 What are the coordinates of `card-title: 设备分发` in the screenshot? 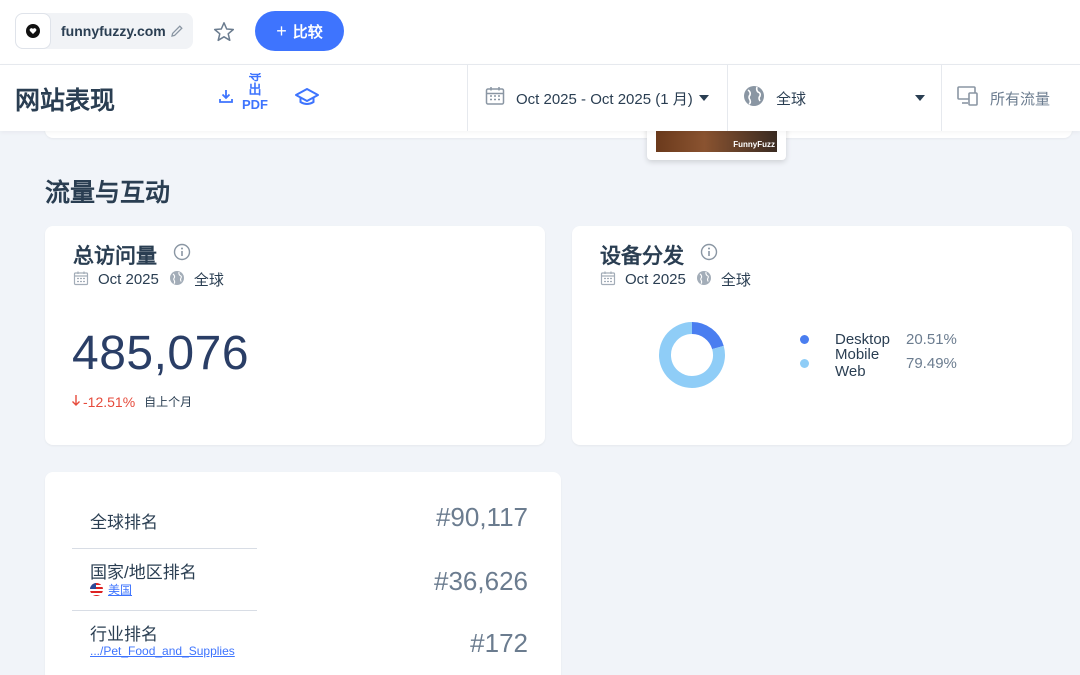 It's located at (659, 255).